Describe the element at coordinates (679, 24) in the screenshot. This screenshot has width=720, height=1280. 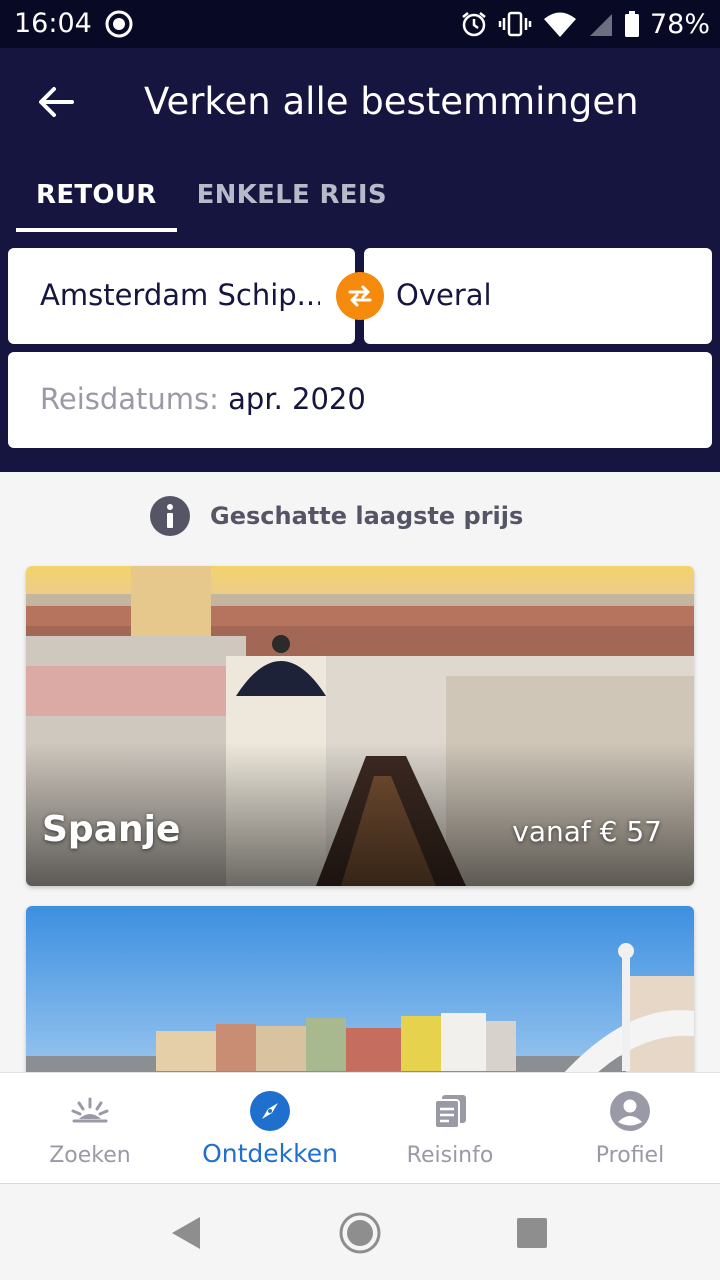
I see `battery-percent: 78%` at that location.